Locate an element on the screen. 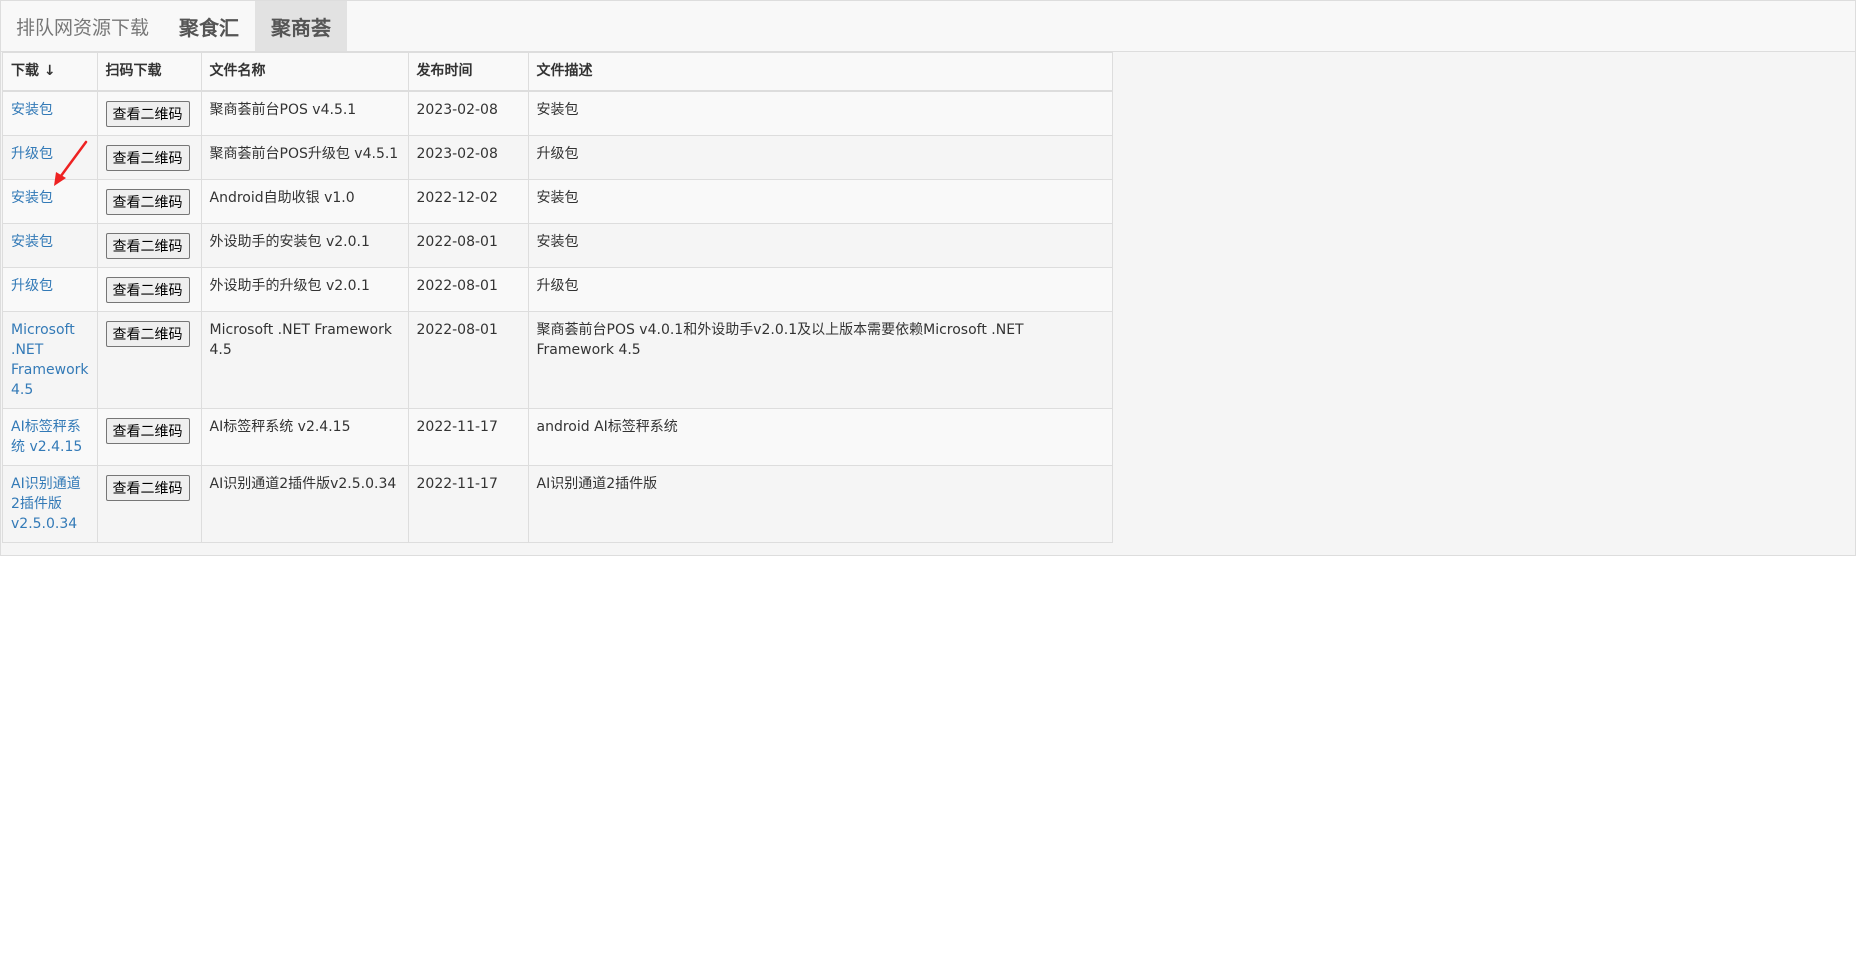 This screenshot has height=977, width=1858. cell-download: Microsoft .NET Framework 4.5 is located at coordinates (50, 359).